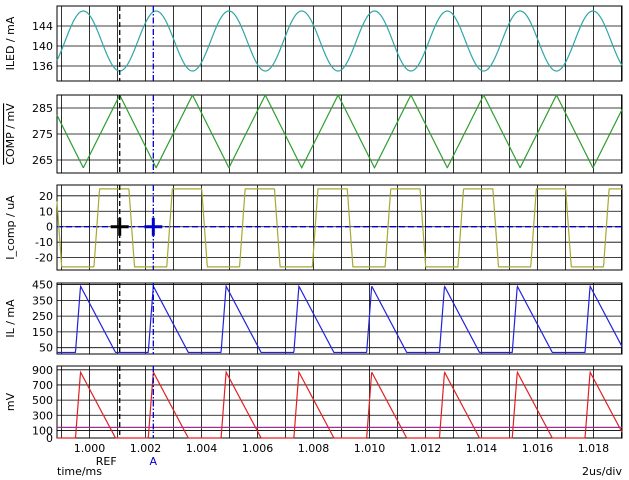 Image resolution: width=629 pixels, height=480 pixels. What do you see at coordinates (594, 448) in the screenshot?
I see `x-tick-label: 1.018` at bounding box center [594, 448].